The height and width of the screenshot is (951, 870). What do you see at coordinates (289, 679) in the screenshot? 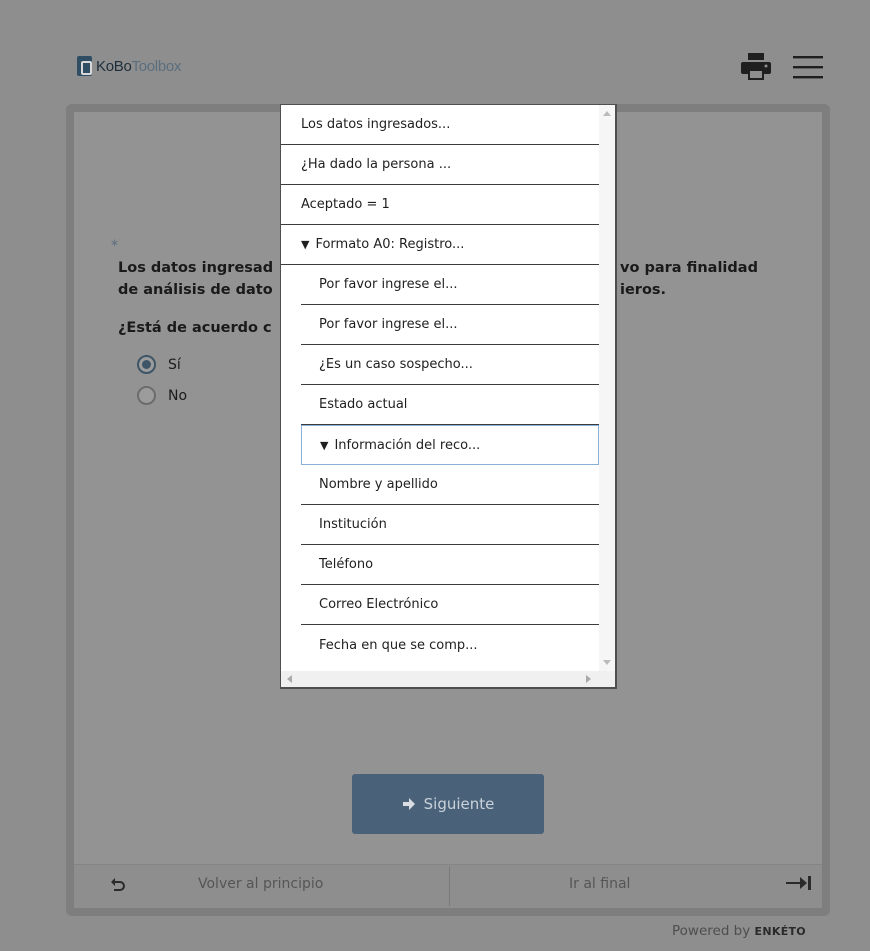
I see `scroll-left-icon` at bounding box center [289, 679].